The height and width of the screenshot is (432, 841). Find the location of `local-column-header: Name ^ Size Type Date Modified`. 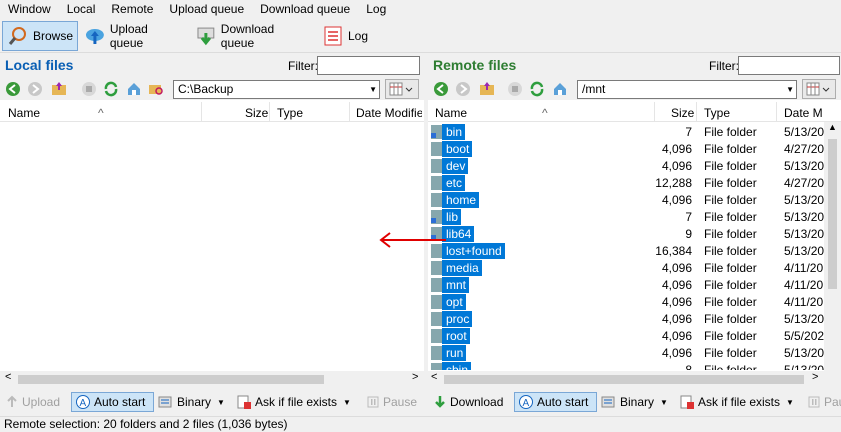

local-column-header: Name ^ Size Type Date Modified is located at coordinates (212, 112).